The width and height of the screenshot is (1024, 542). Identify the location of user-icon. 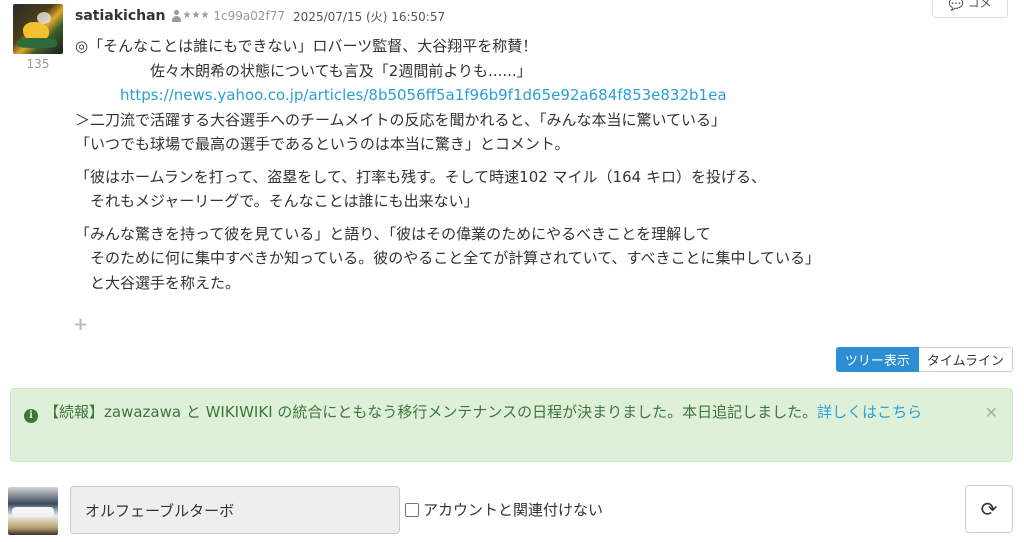
(176, 16).